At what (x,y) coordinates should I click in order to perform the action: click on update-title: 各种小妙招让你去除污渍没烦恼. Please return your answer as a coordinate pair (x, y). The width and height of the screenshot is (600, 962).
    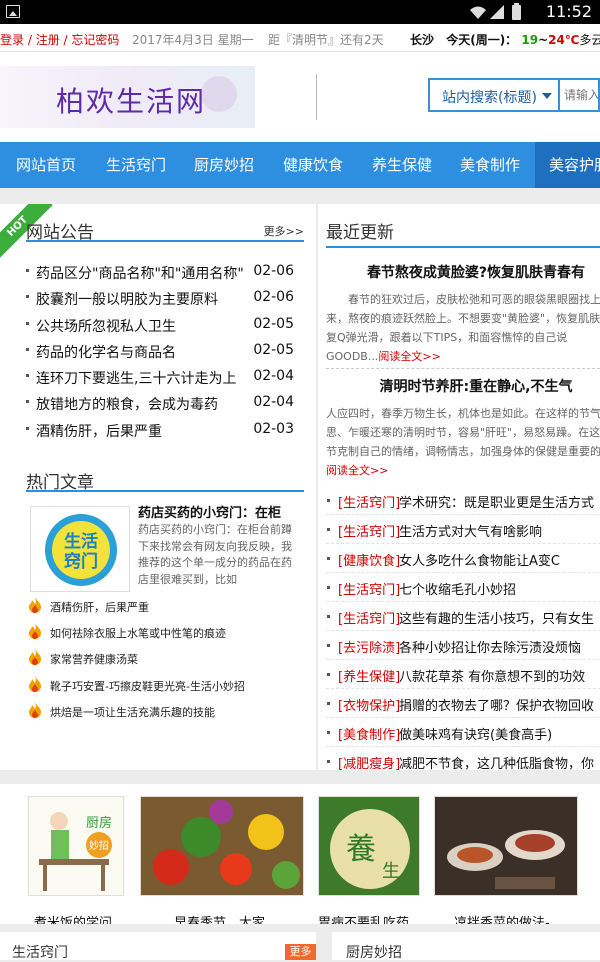
    Looking at the image, I should click on (490, 646).